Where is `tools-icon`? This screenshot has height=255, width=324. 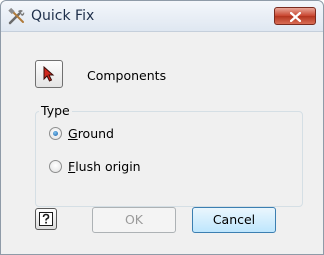 tools-icon is located at coordinates (17, 17).